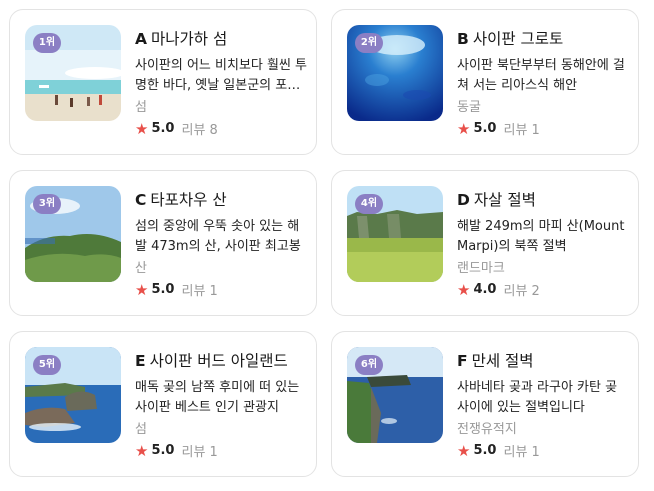 The height and width of the screenshot is (491, 654). Describe the element at coordinates (395, 234) in the screenshot. I see `cliff-meadow-photo: 4위` at that location.